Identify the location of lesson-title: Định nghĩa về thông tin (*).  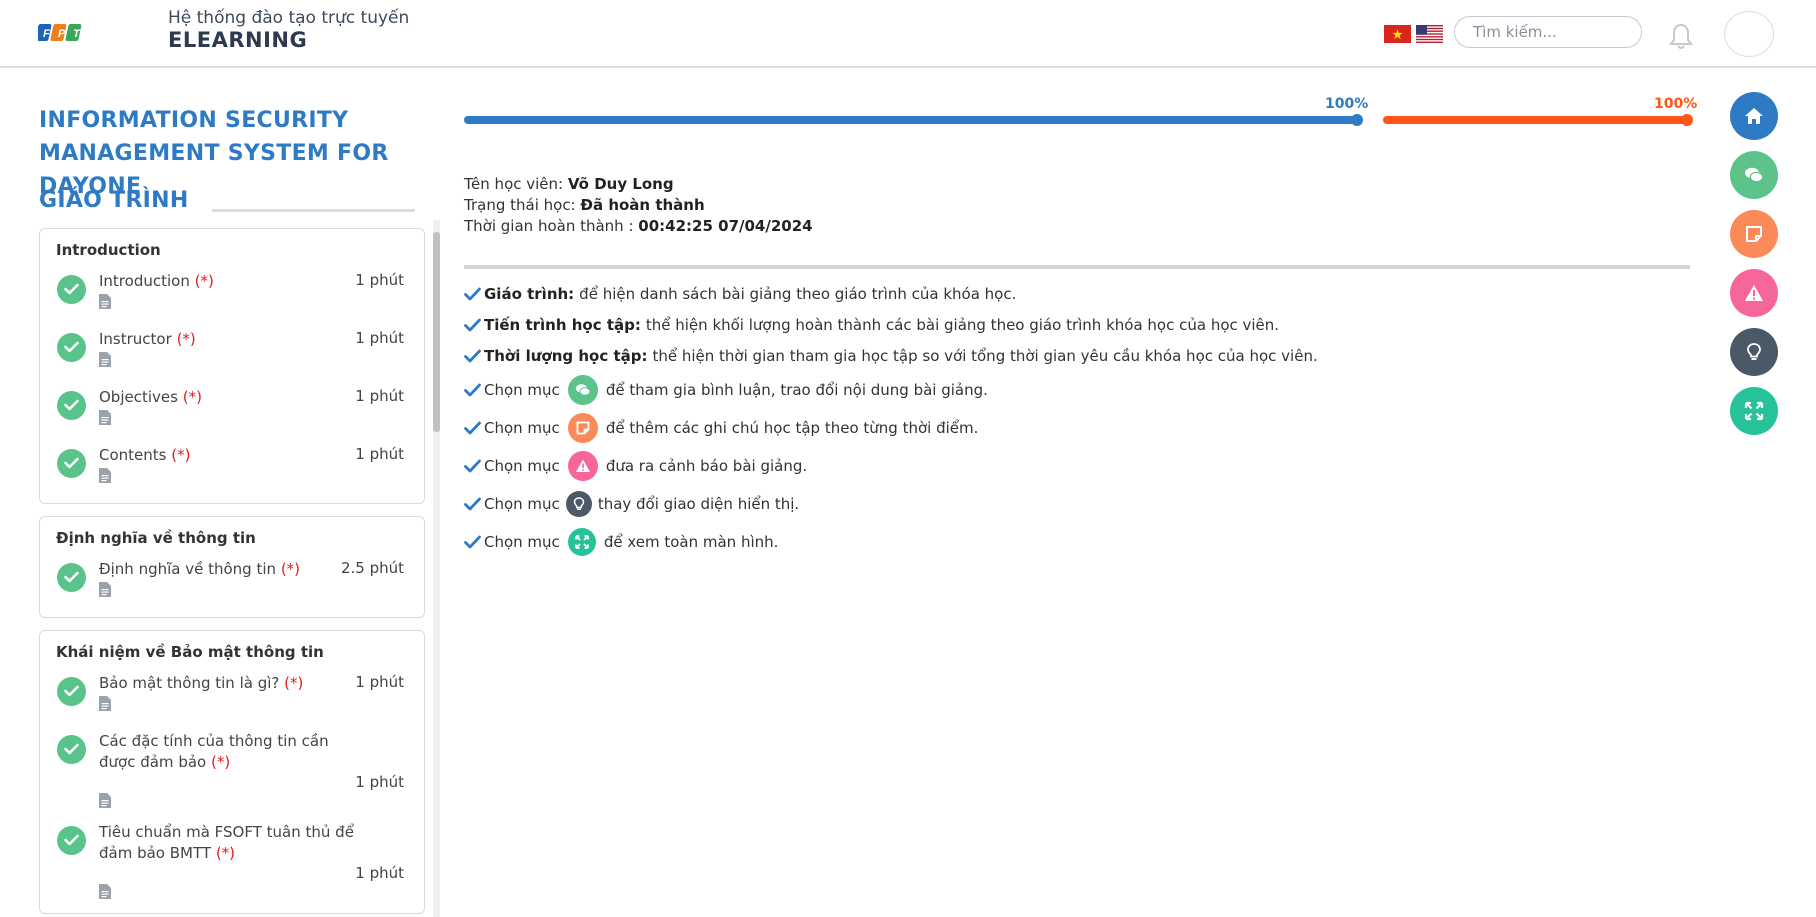
(200, 569).